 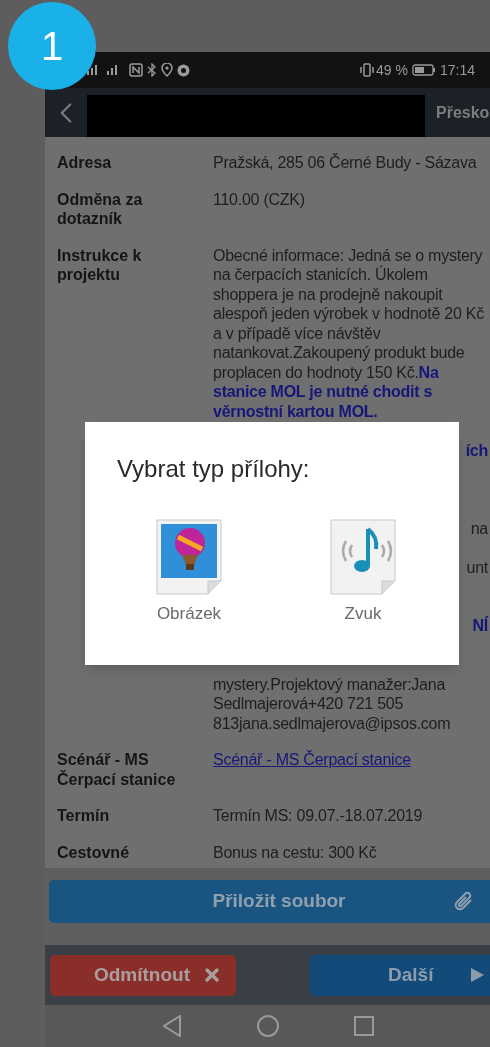 What do you see at coordinates (476, 450) in the screenshot?
I see `instructions-fragment: ích` at bounding box center [476, 450].